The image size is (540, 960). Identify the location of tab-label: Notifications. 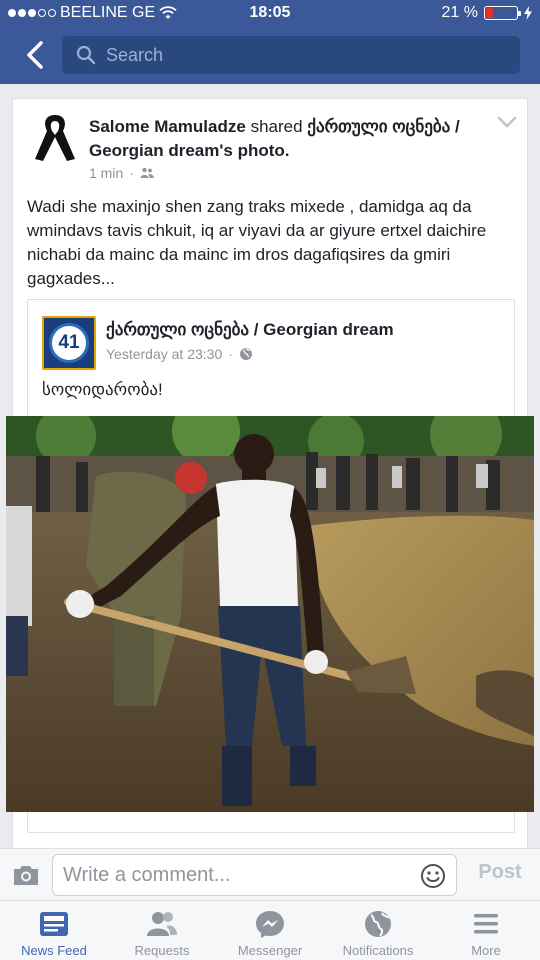
(378, 950).